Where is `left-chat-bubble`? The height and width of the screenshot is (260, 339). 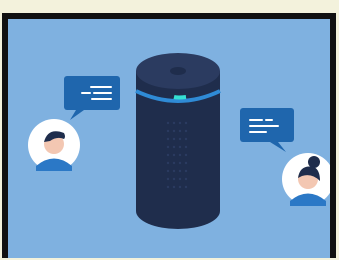 left-chat-bubble is located at coordinates (92, 98).